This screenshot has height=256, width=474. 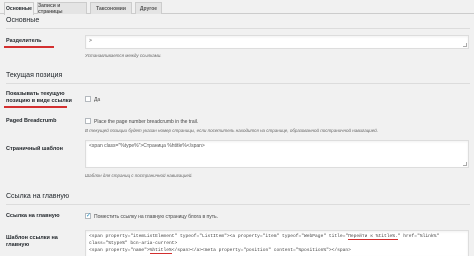 What do you see at coordinates (119, 250) in the screenshot?
I see `home-template-text: <span property="name">` at bounding box center [119, 250].